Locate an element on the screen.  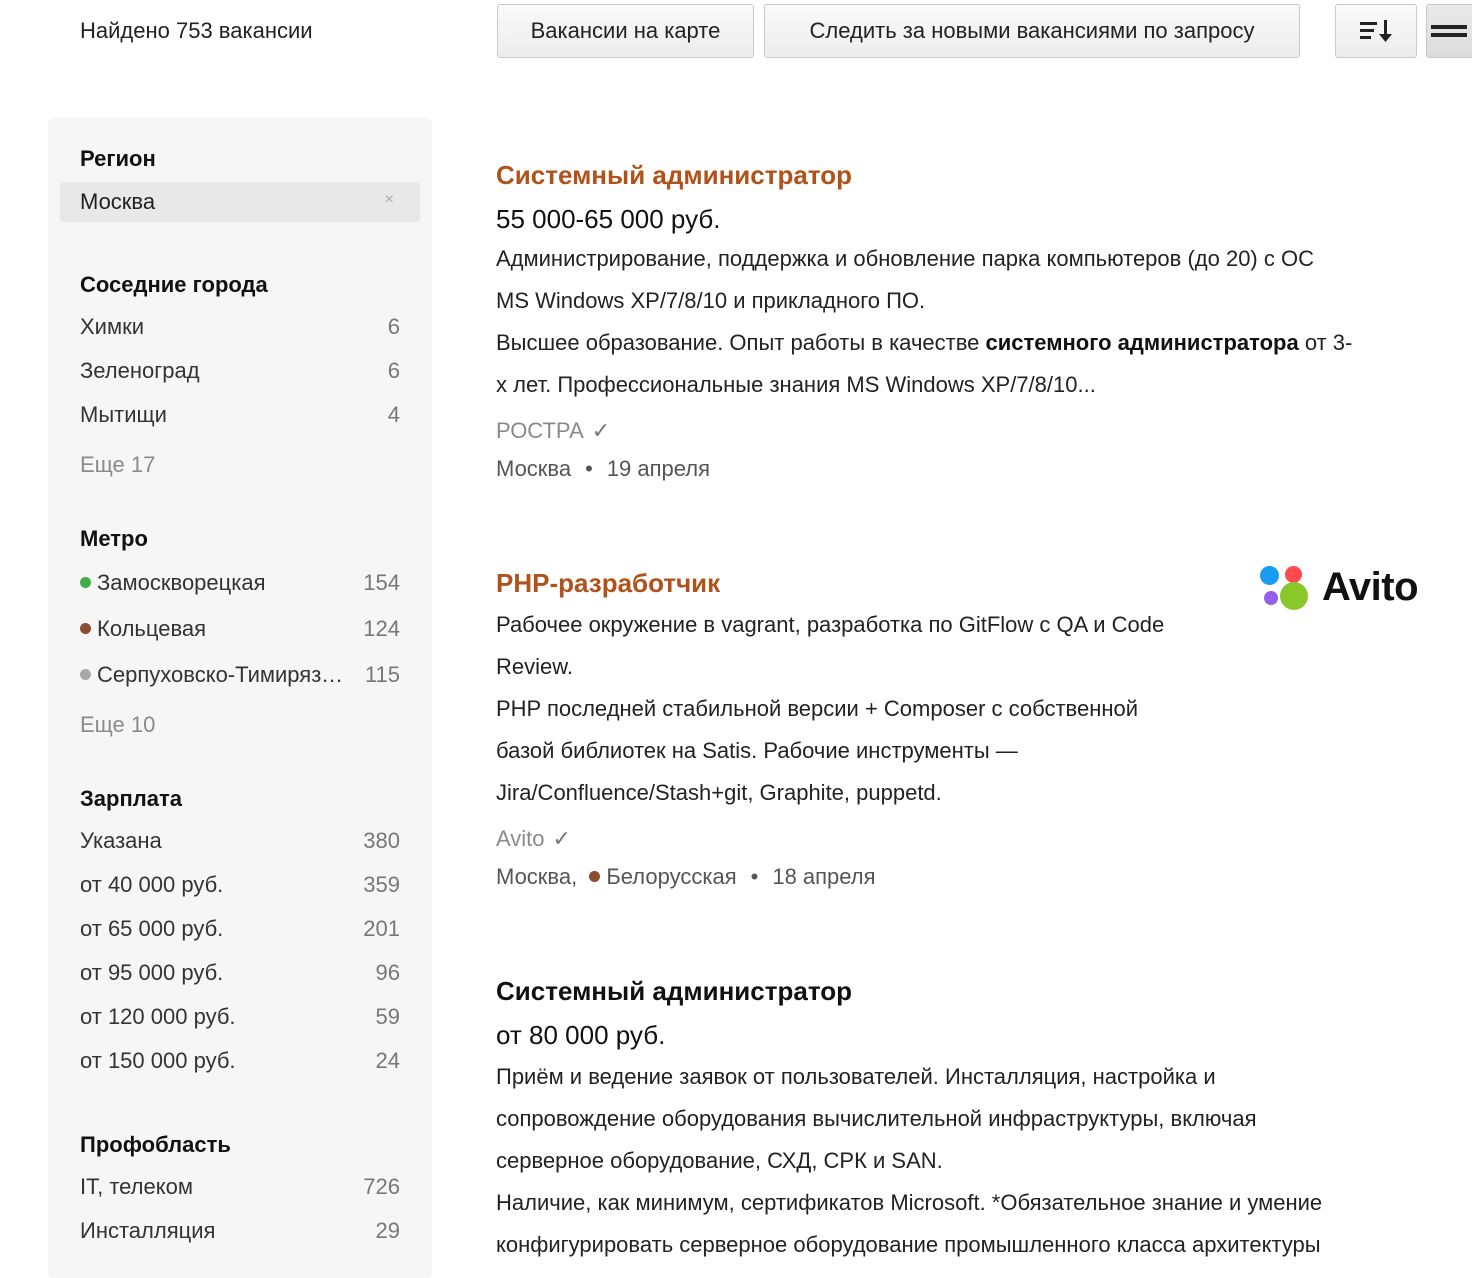
nearby-title: Соседние города is located at coordinates (174, 284).